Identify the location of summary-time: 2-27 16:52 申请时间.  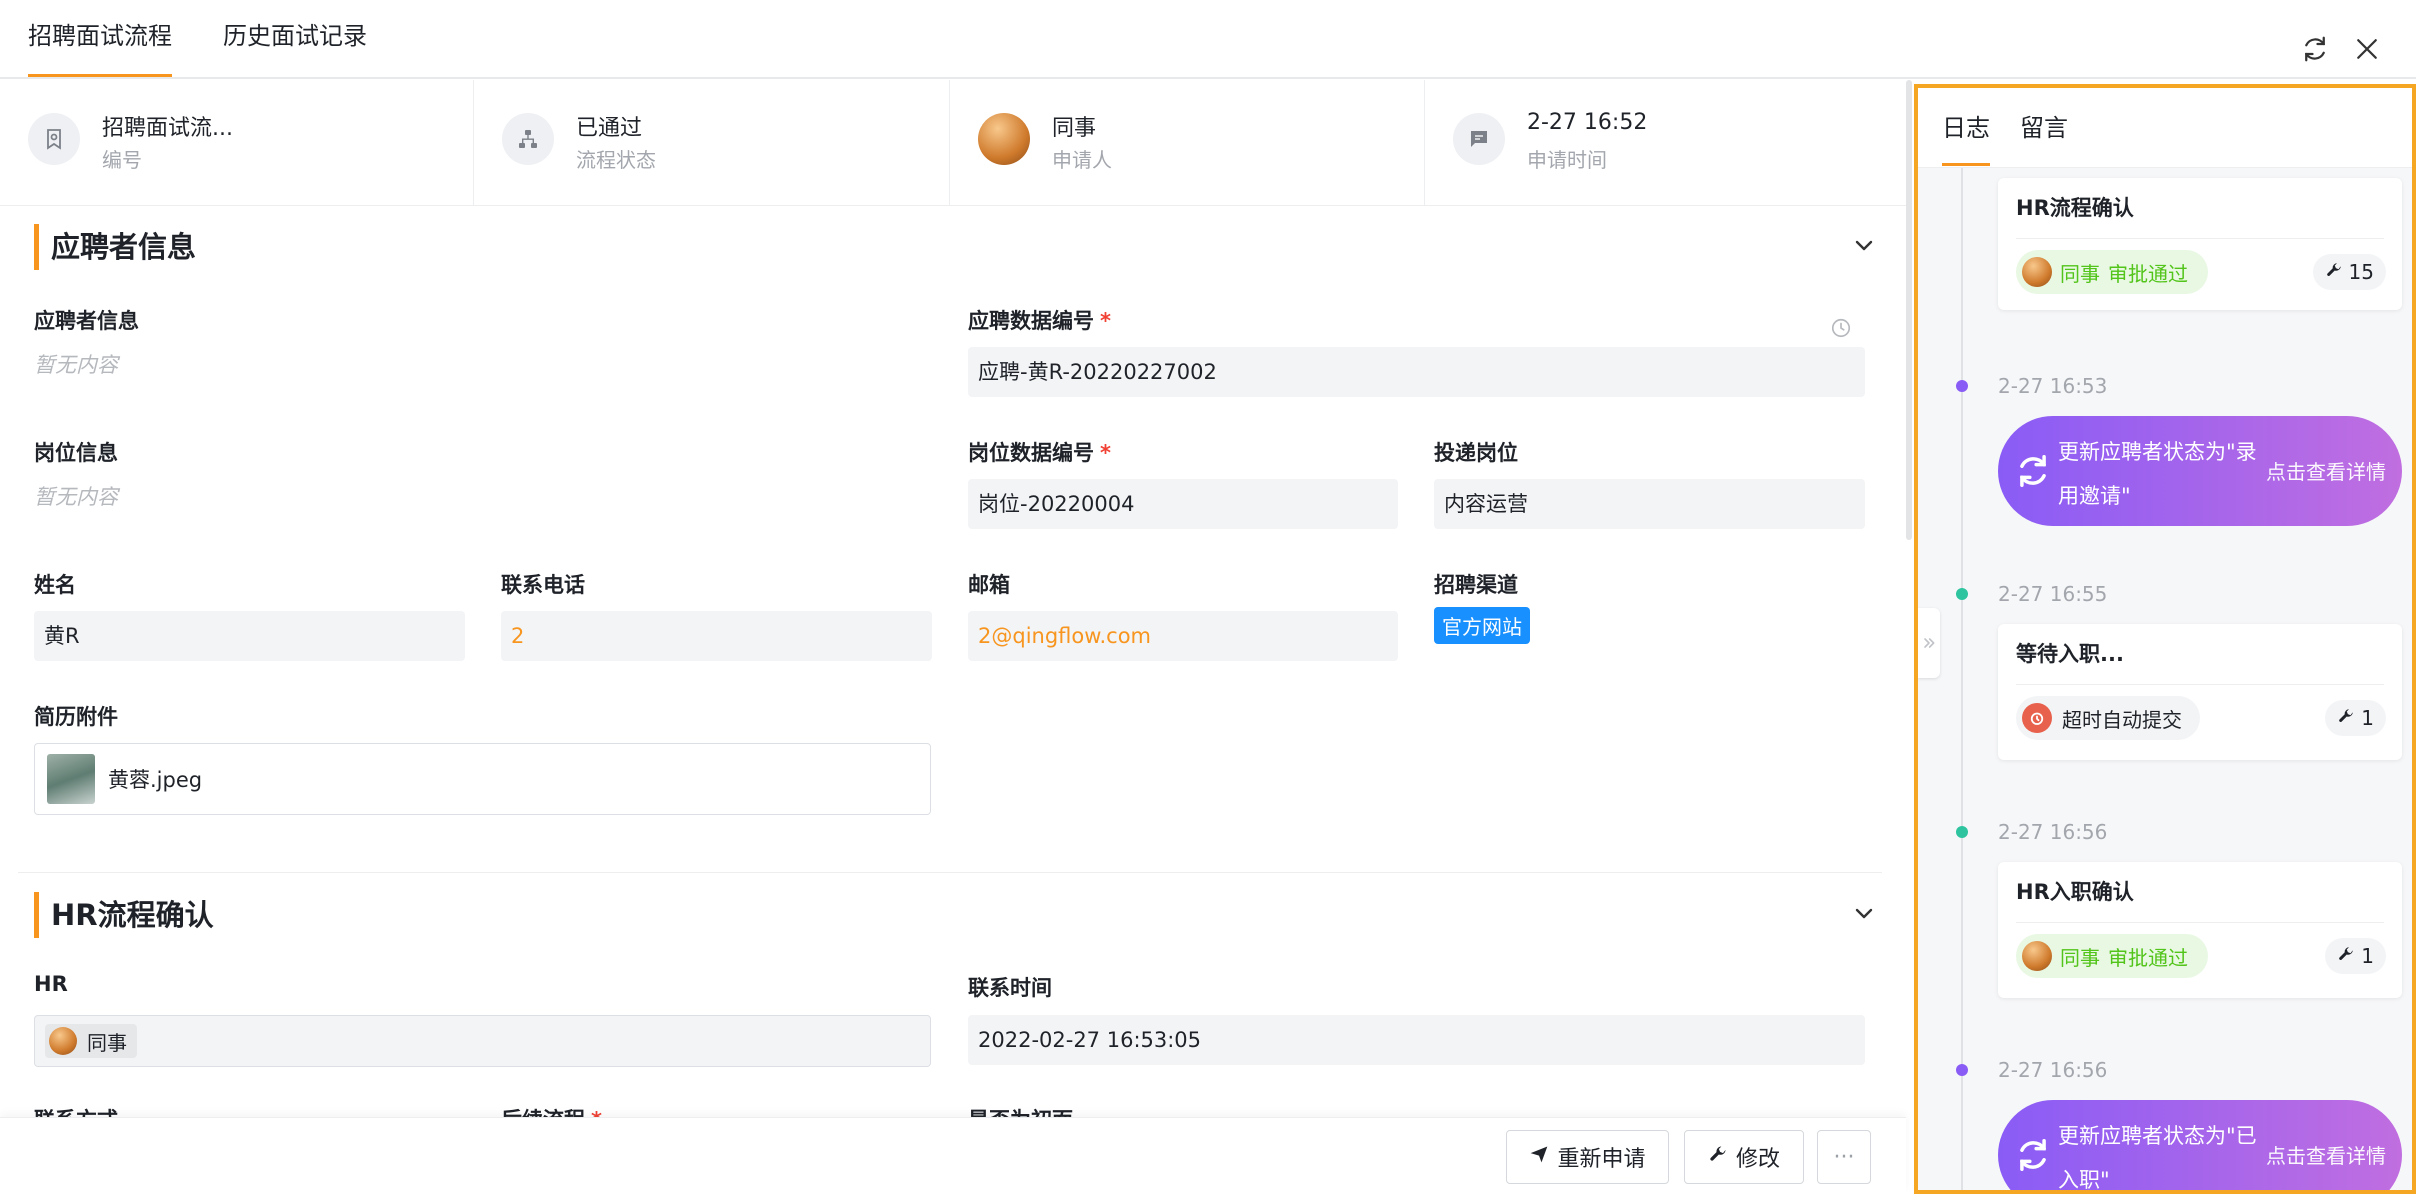
(1665, 143).